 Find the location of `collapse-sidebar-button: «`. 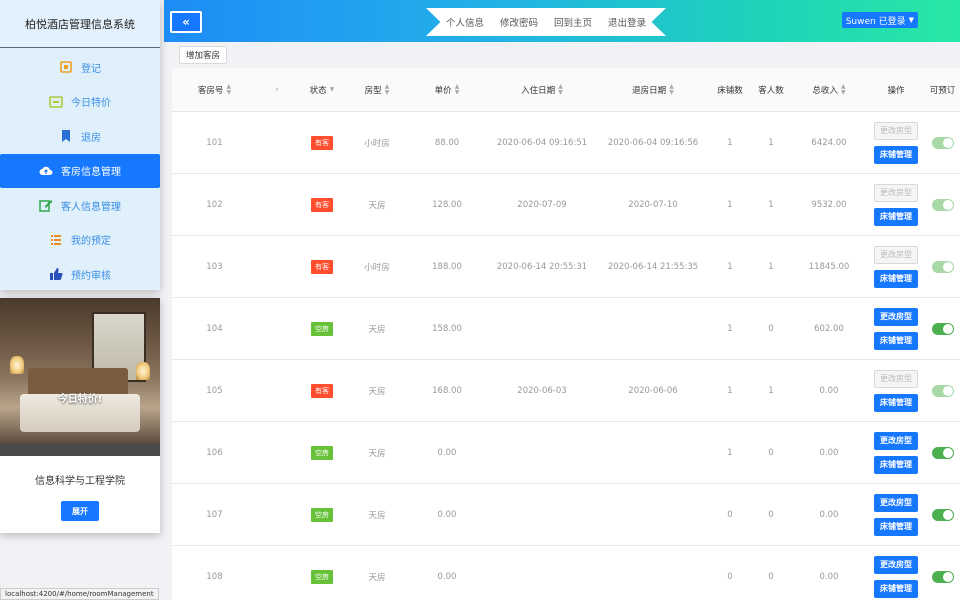

collapse-sidebar-button: « is located at coordinates (186, 22).